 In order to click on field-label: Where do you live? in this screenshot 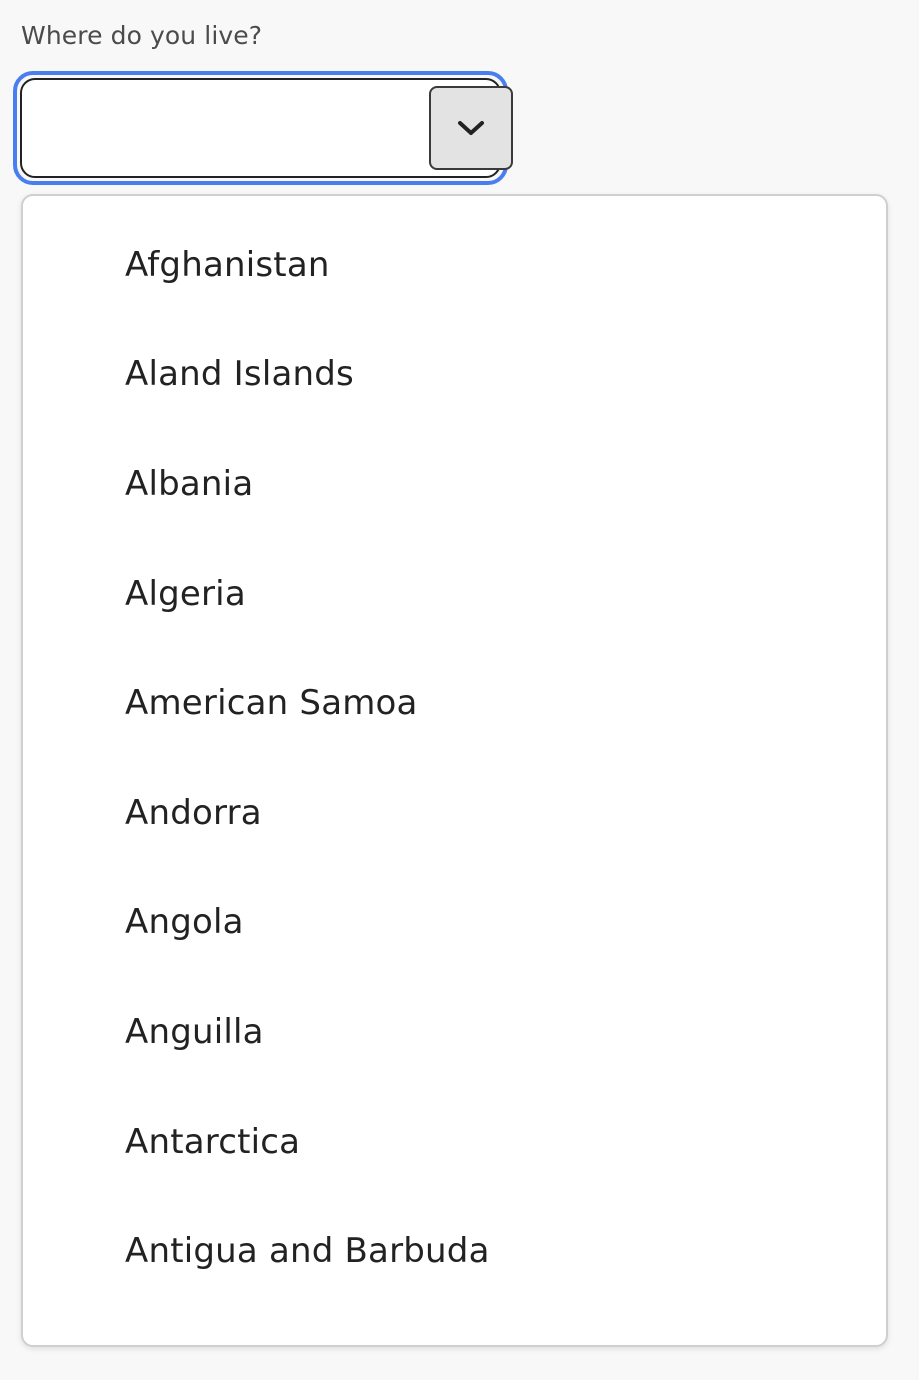, I will do `click(142, 35)`.